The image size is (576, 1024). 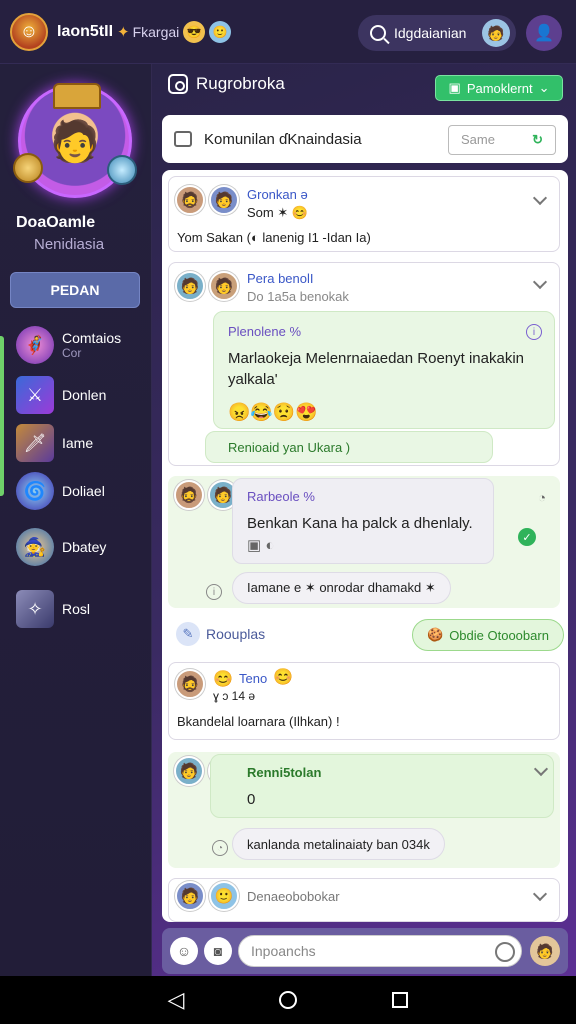 I want to click on sidebar-item-label: Dbatey, so click(x=84, y=547).